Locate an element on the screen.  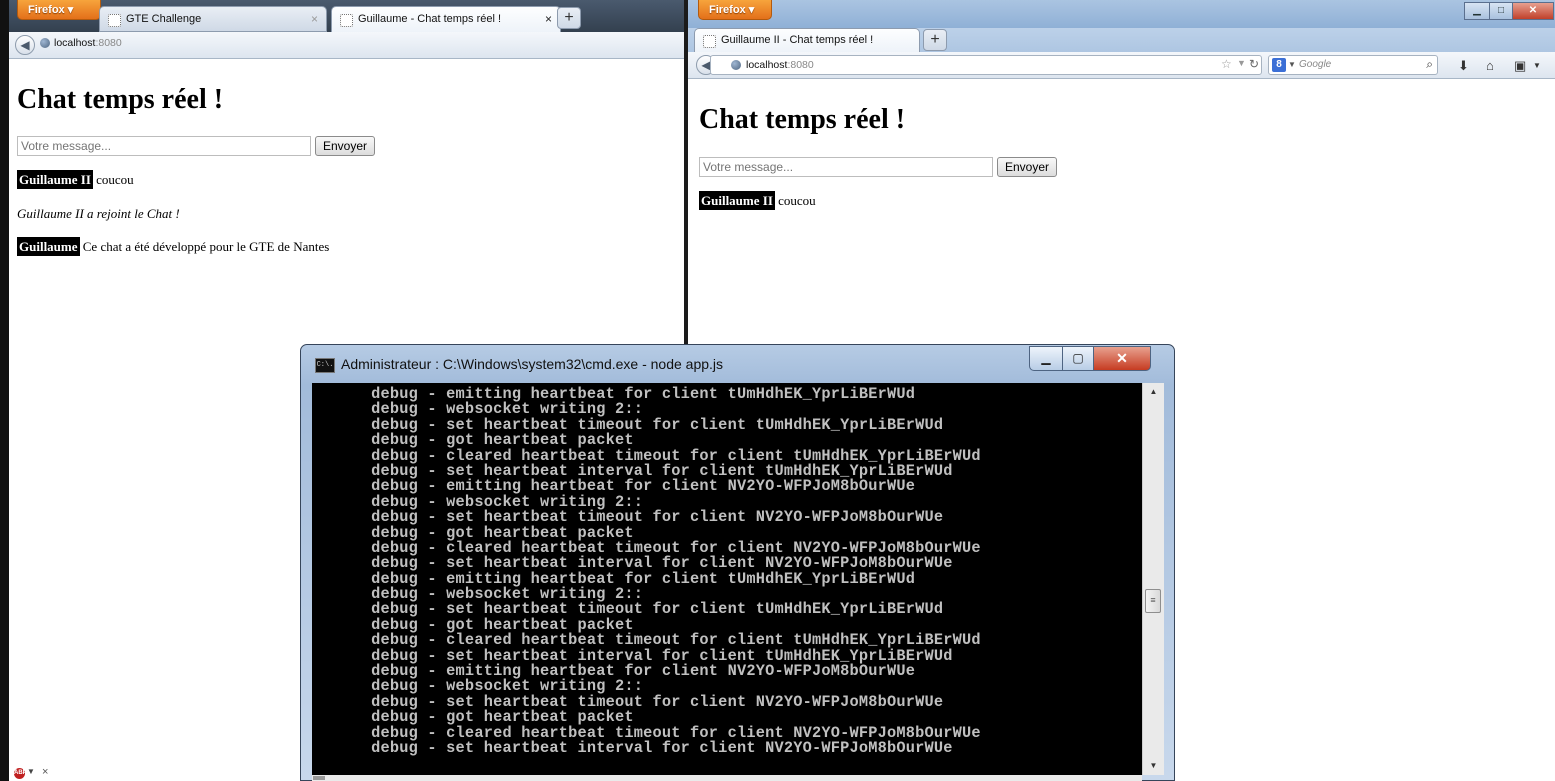
bookmark-star-icon: ☆ is located at coordinates (1226, 64).